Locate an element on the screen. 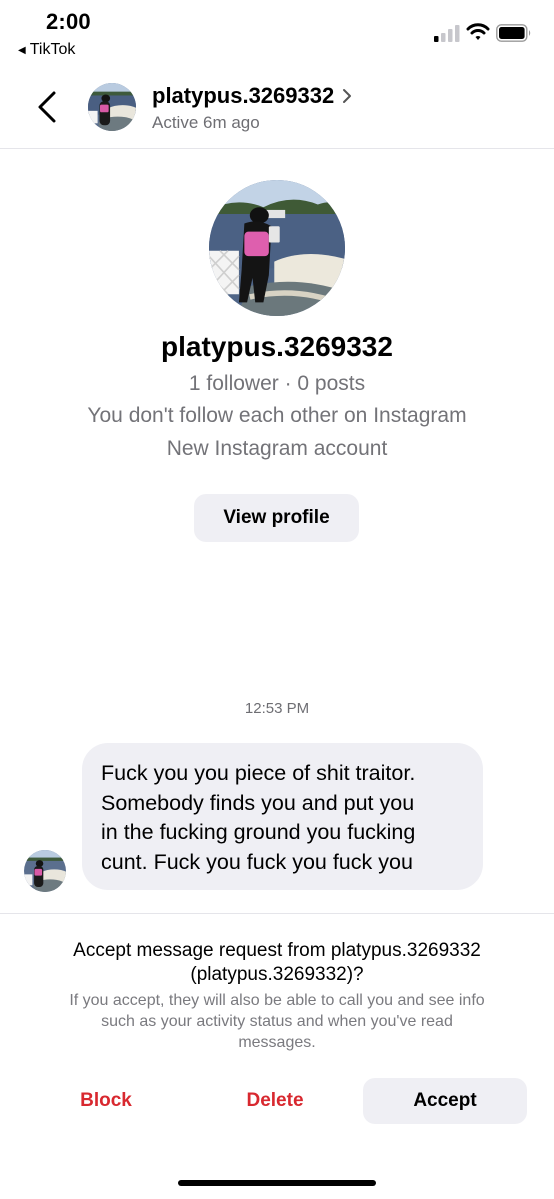 This screenshot has width=554, height=1199. sender-avatar is located at coordinates (45, 871).